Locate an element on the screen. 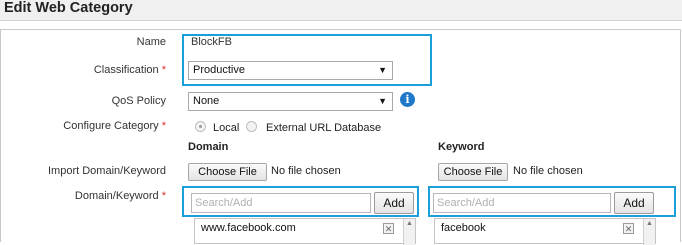 This screenshot has height=245, width=682. keyword-no-file-text: No file chosen is located at coordinates (548, 171).